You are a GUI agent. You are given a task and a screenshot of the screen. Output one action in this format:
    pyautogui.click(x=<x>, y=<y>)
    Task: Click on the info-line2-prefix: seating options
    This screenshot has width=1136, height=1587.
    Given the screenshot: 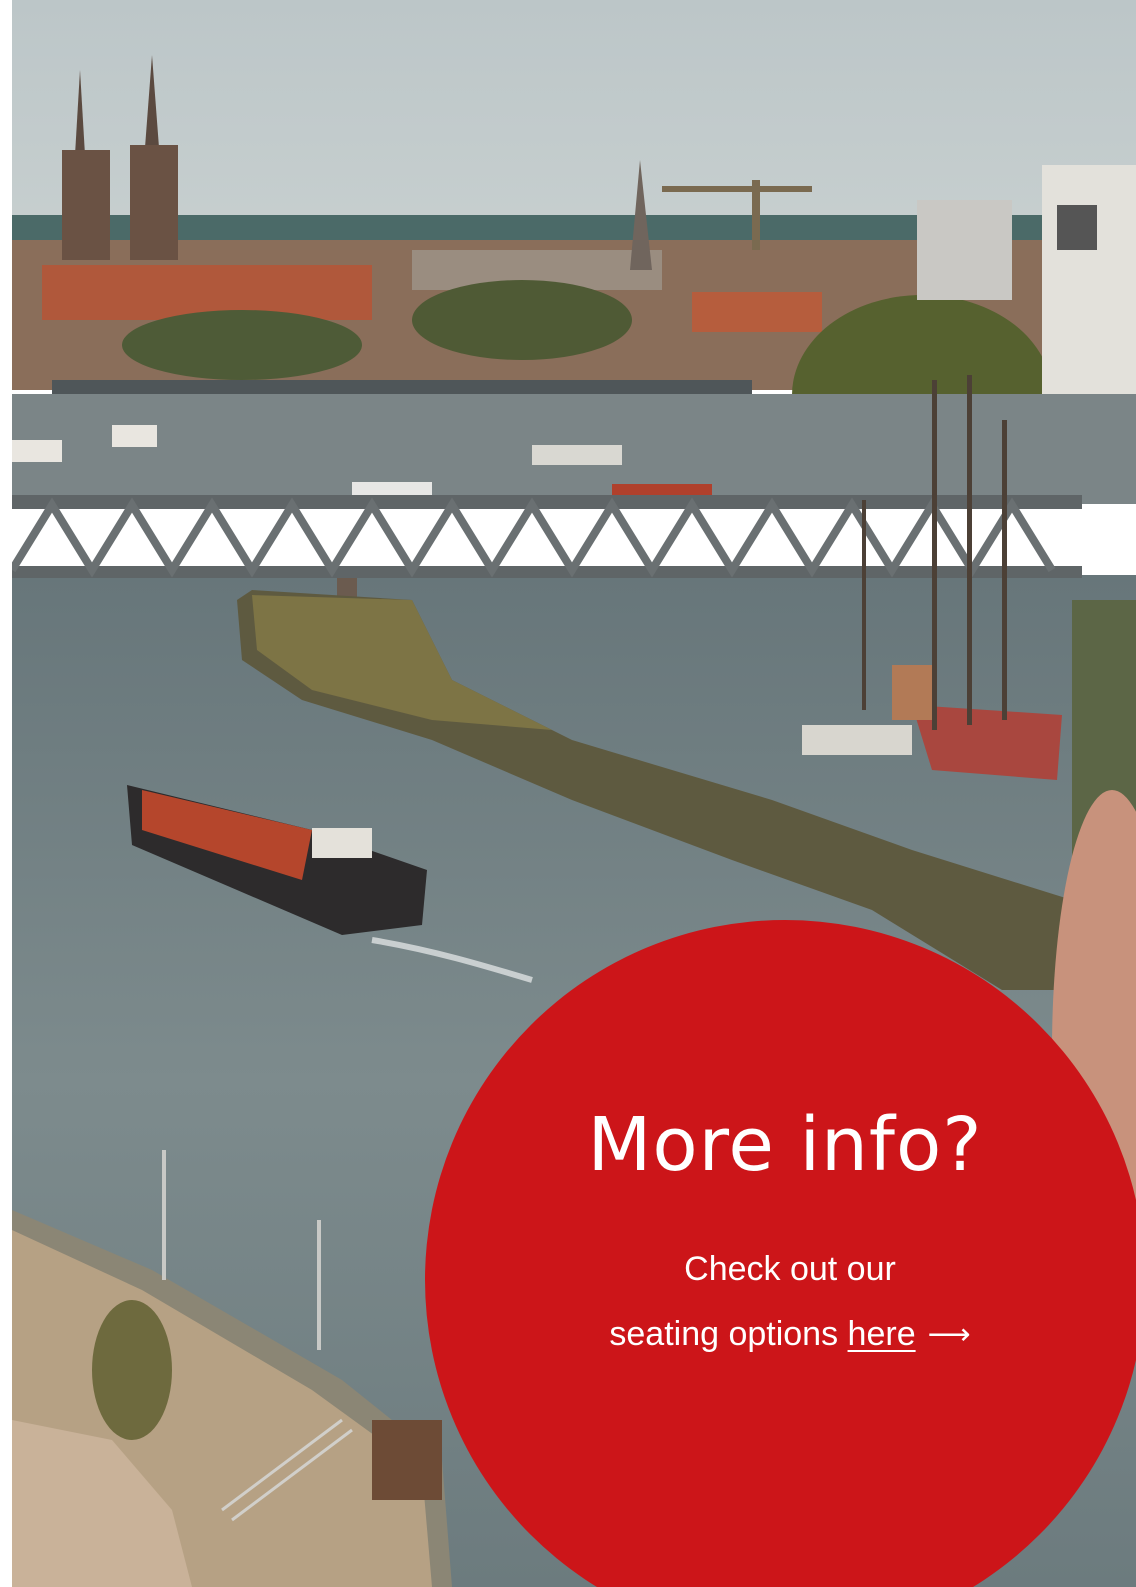 What is the action you would take?
    pyautogui.click(x=728, y=1334)
    